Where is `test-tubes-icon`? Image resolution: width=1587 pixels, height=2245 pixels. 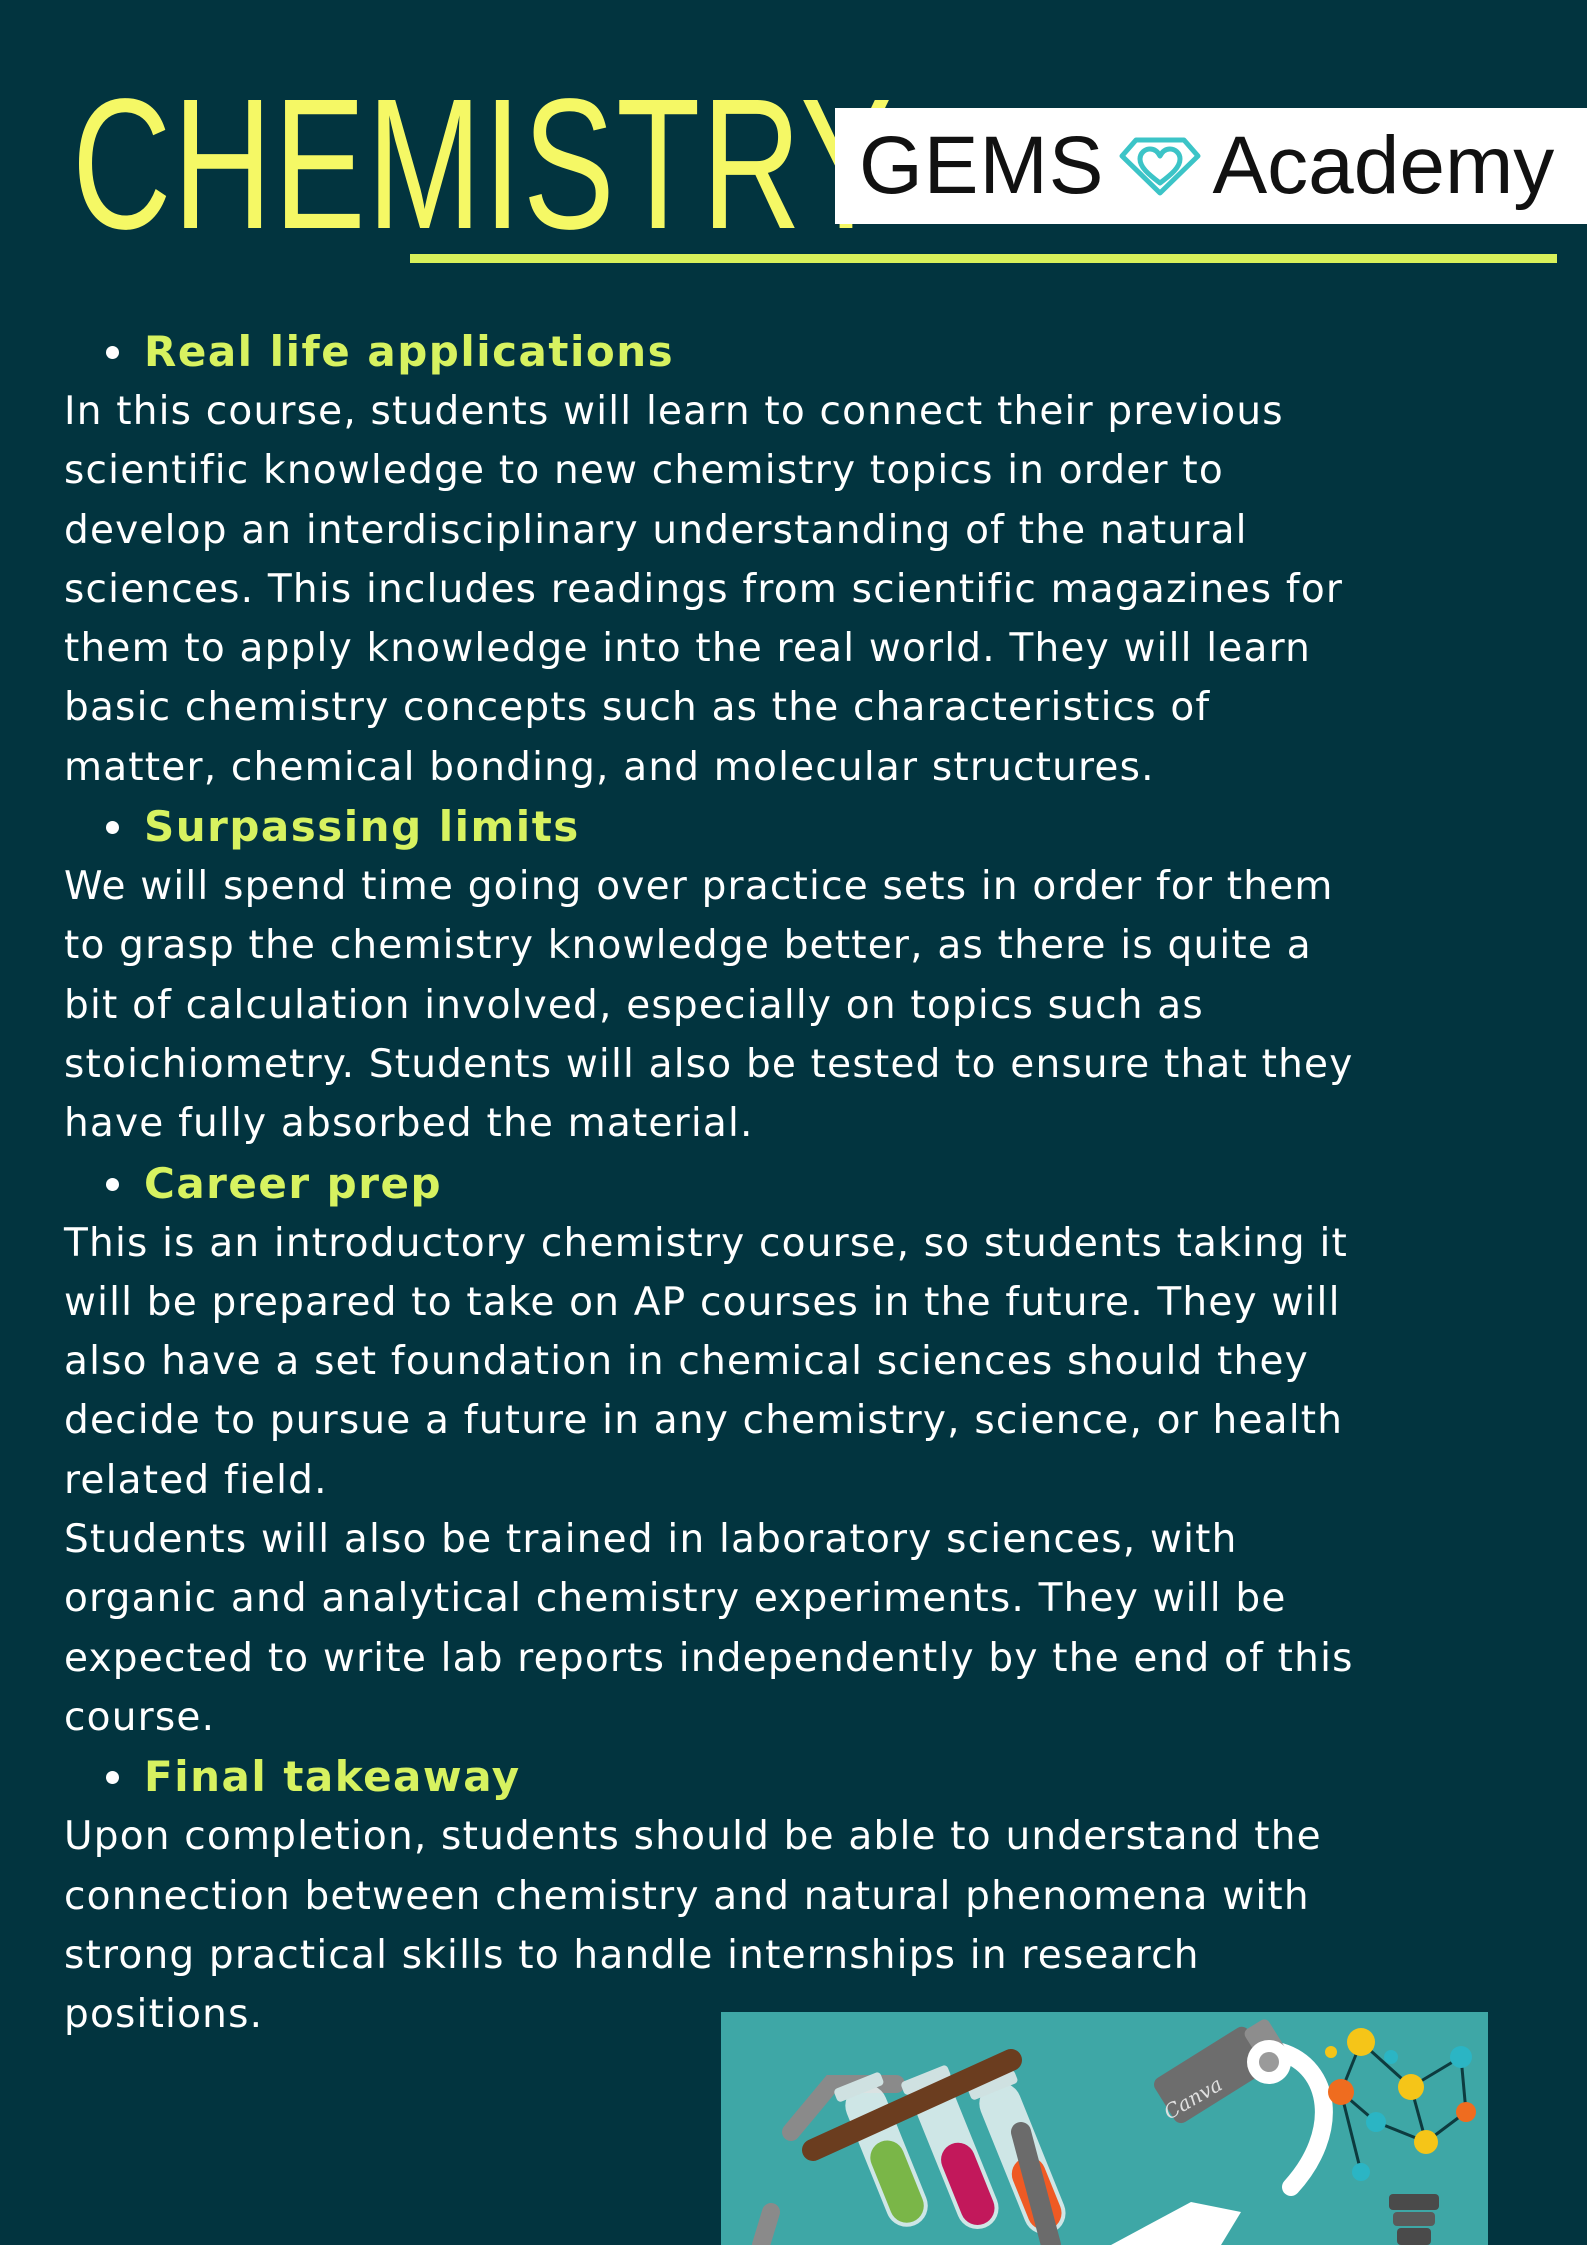
test-tubes-icon is located at coordinates (909, 2147).